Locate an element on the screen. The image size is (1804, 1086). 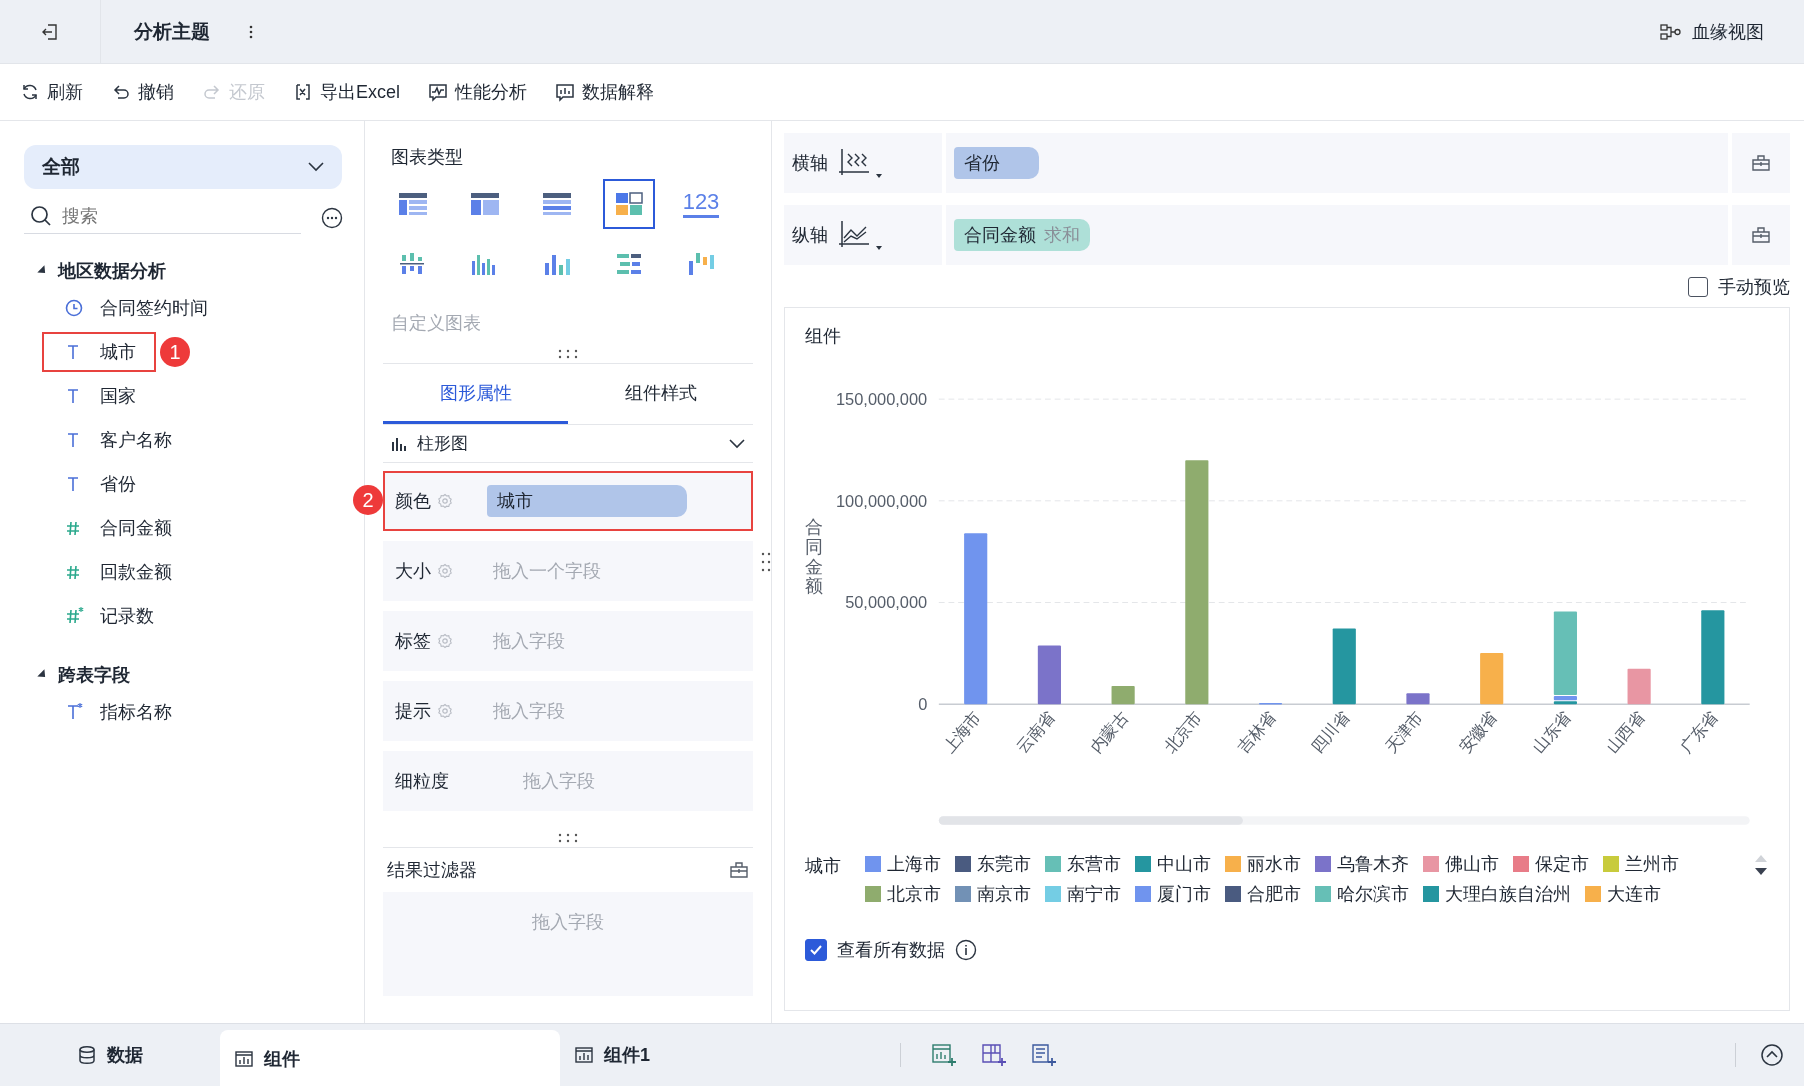
toolbar-button: 性能分析 is located at coordinates (477, 92).